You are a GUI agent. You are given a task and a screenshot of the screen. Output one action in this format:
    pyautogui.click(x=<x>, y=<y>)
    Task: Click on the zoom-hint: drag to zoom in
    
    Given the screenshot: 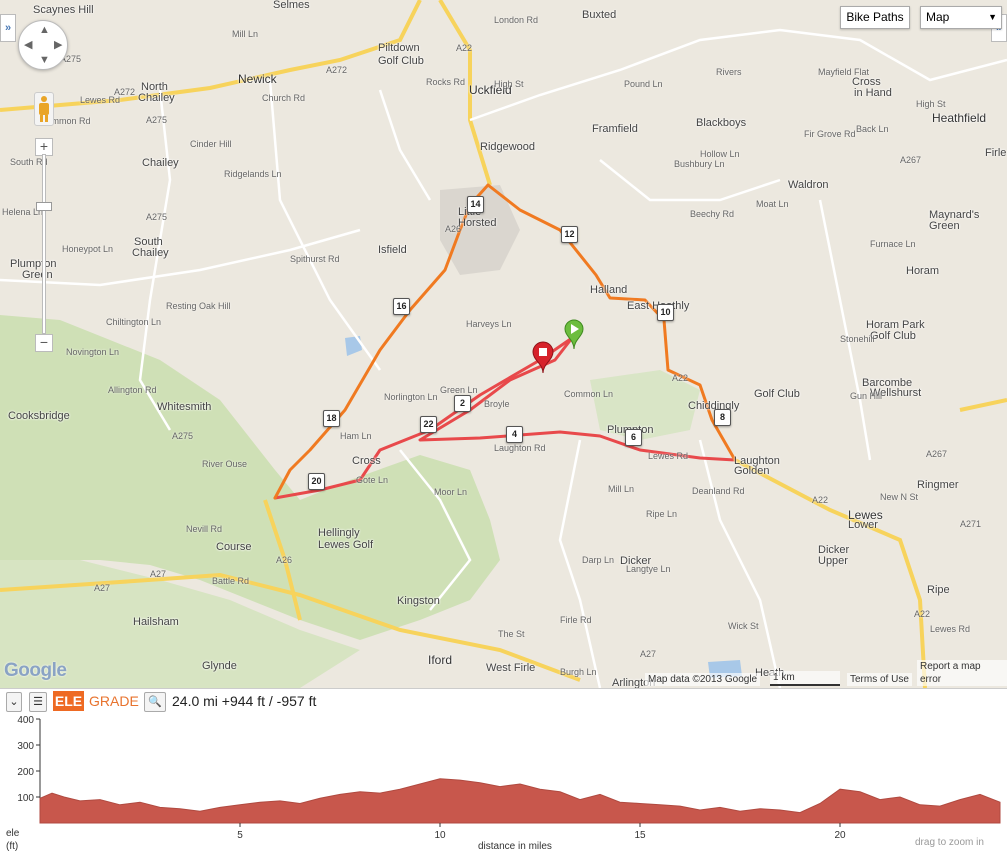 What is the action you would take?
    pyautogui.click(x=949, y=842)
    